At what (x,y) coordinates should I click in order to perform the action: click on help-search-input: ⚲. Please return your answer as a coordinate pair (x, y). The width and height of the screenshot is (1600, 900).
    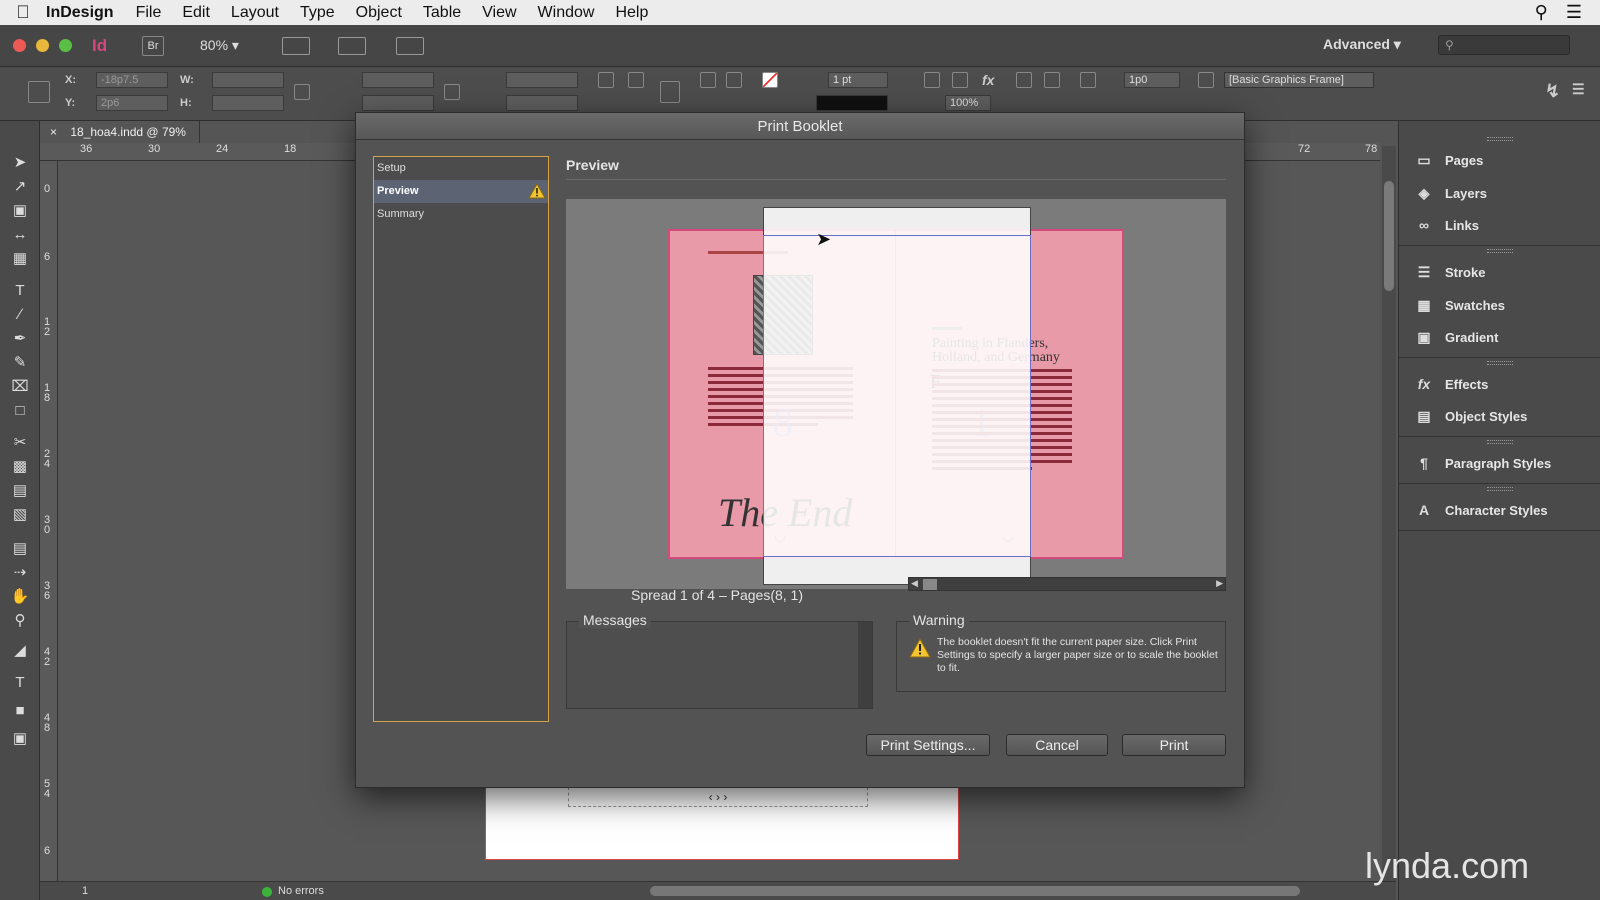
    Looking at the image, I should click on (1504, 45).